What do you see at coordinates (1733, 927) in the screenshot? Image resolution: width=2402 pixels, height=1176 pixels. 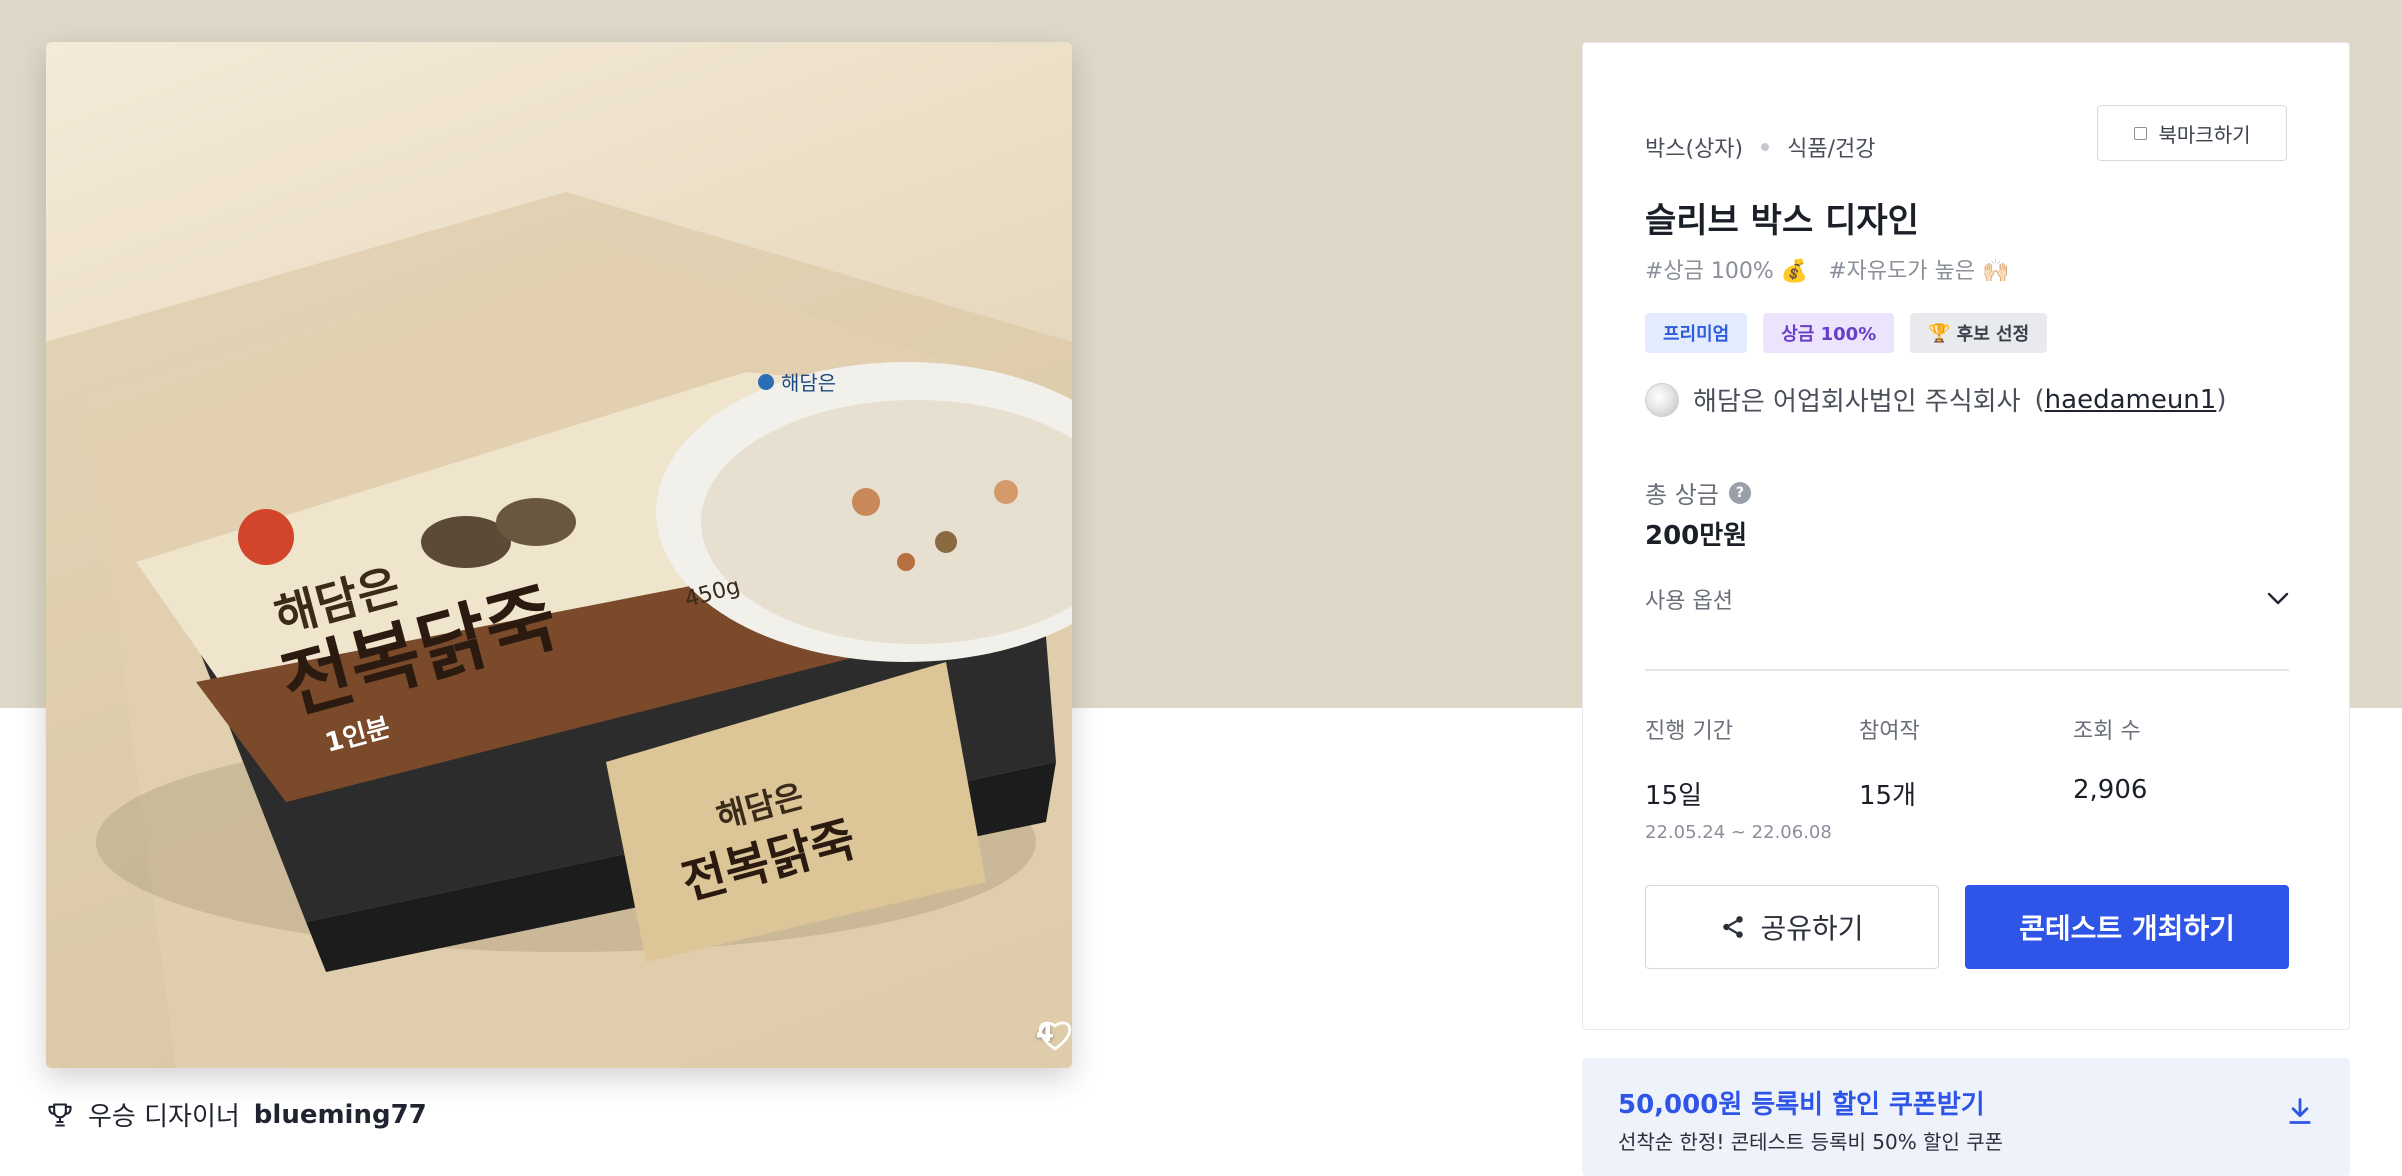 I see `share-icon` at bounding box center [1733, 927].